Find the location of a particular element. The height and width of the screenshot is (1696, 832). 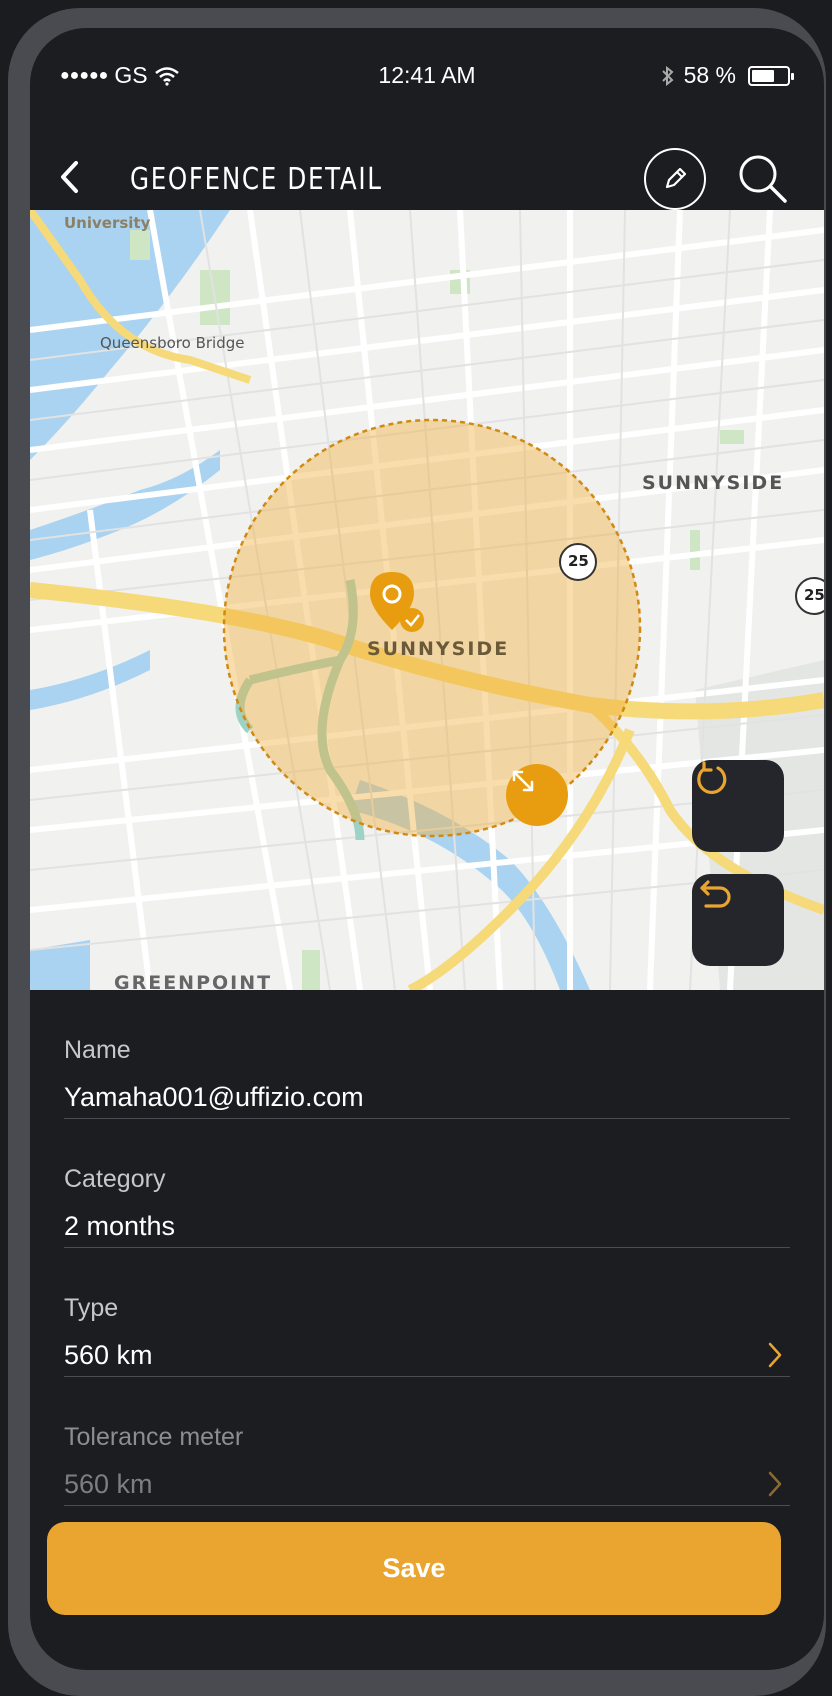

type-field: Type 560 km is located at coordinates (427, 1312).